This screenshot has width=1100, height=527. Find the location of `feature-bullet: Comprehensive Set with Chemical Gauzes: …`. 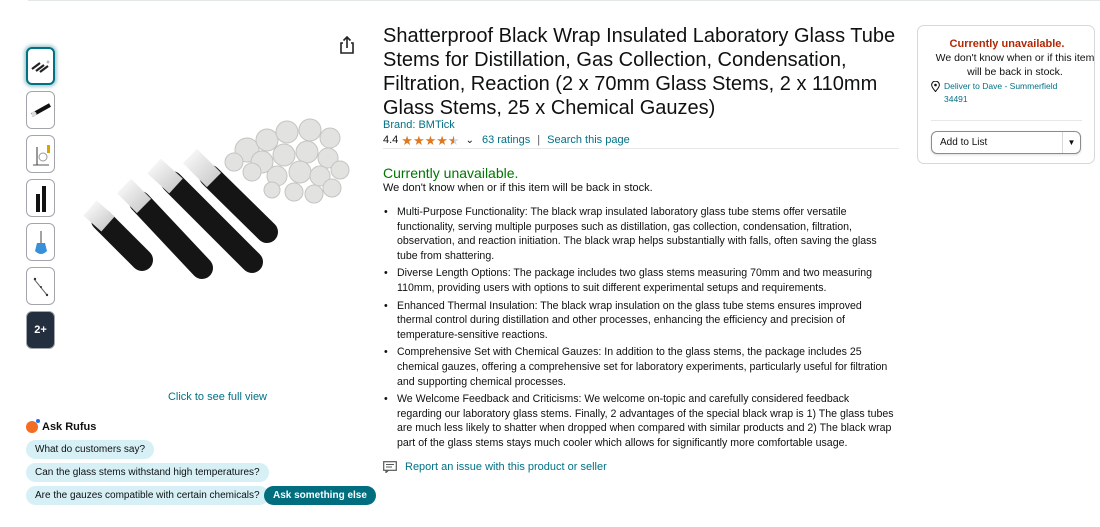

feature-bullet: Comprehensive Set with Chemical Gauzes: … is located at coordinates (639, 367).